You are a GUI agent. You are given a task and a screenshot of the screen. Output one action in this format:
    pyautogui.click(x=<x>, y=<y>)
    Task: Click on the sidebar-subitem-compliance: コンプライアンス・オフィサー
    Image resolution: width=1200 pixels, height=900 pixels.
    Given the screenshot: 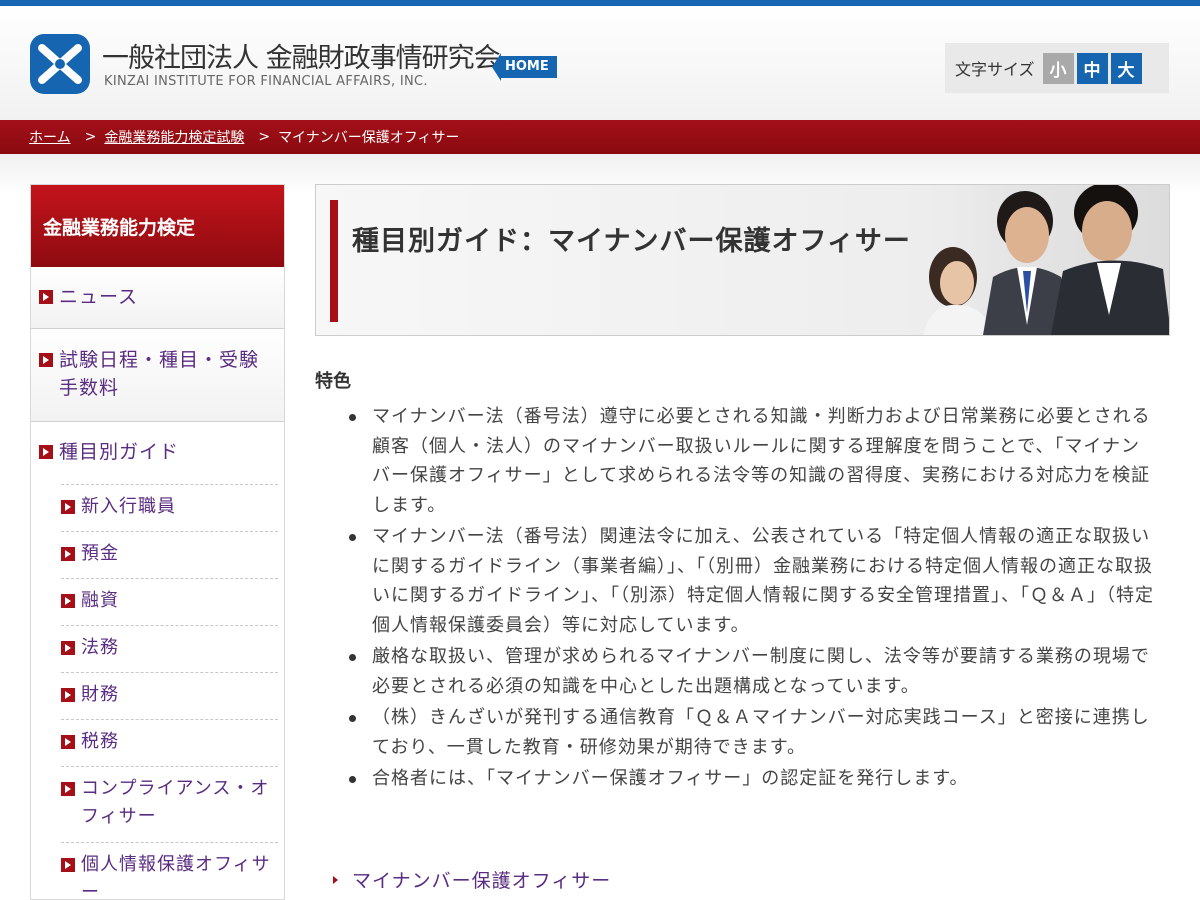 What is the action you would take?
    pyautogui.click(x=169, y=804)
    